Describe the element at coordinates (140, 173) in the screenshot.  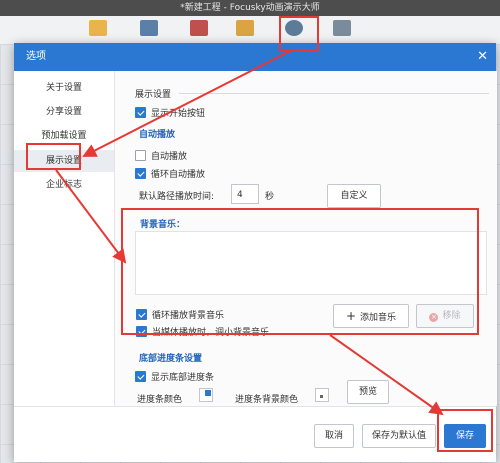
I see `loop-autoplay-checkbox` at that location.